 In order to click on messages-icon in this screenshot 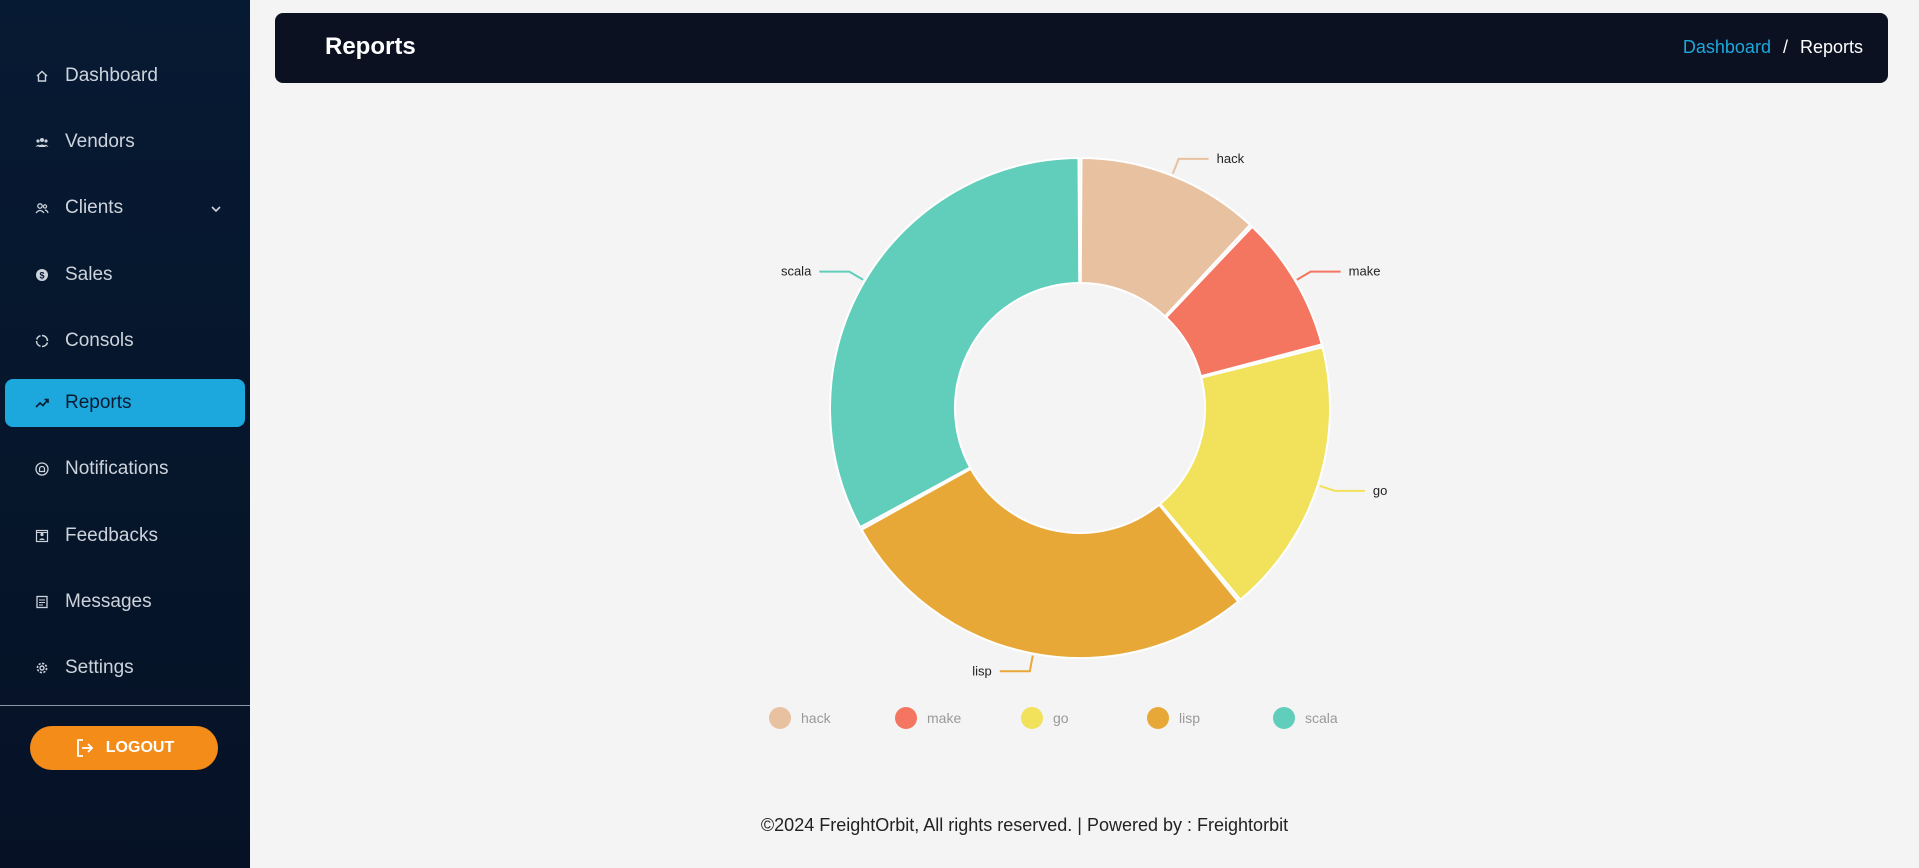, I will do `click(42, 602)`.